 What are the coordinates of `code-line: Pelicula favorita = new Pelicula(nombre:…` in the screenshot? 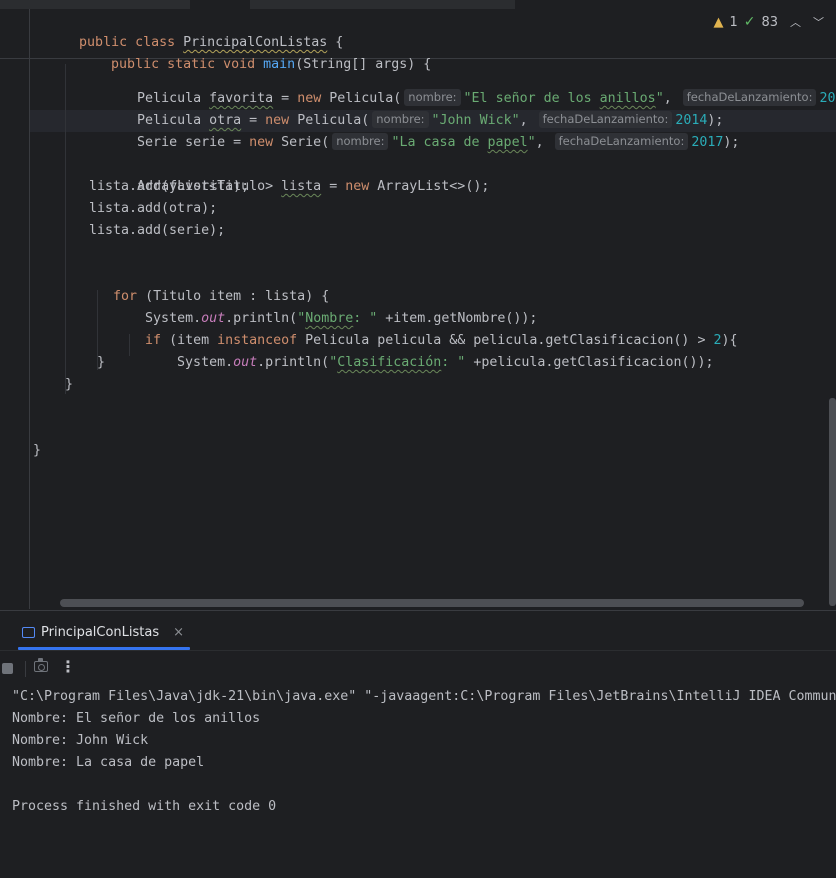 It's located at (462, 86).